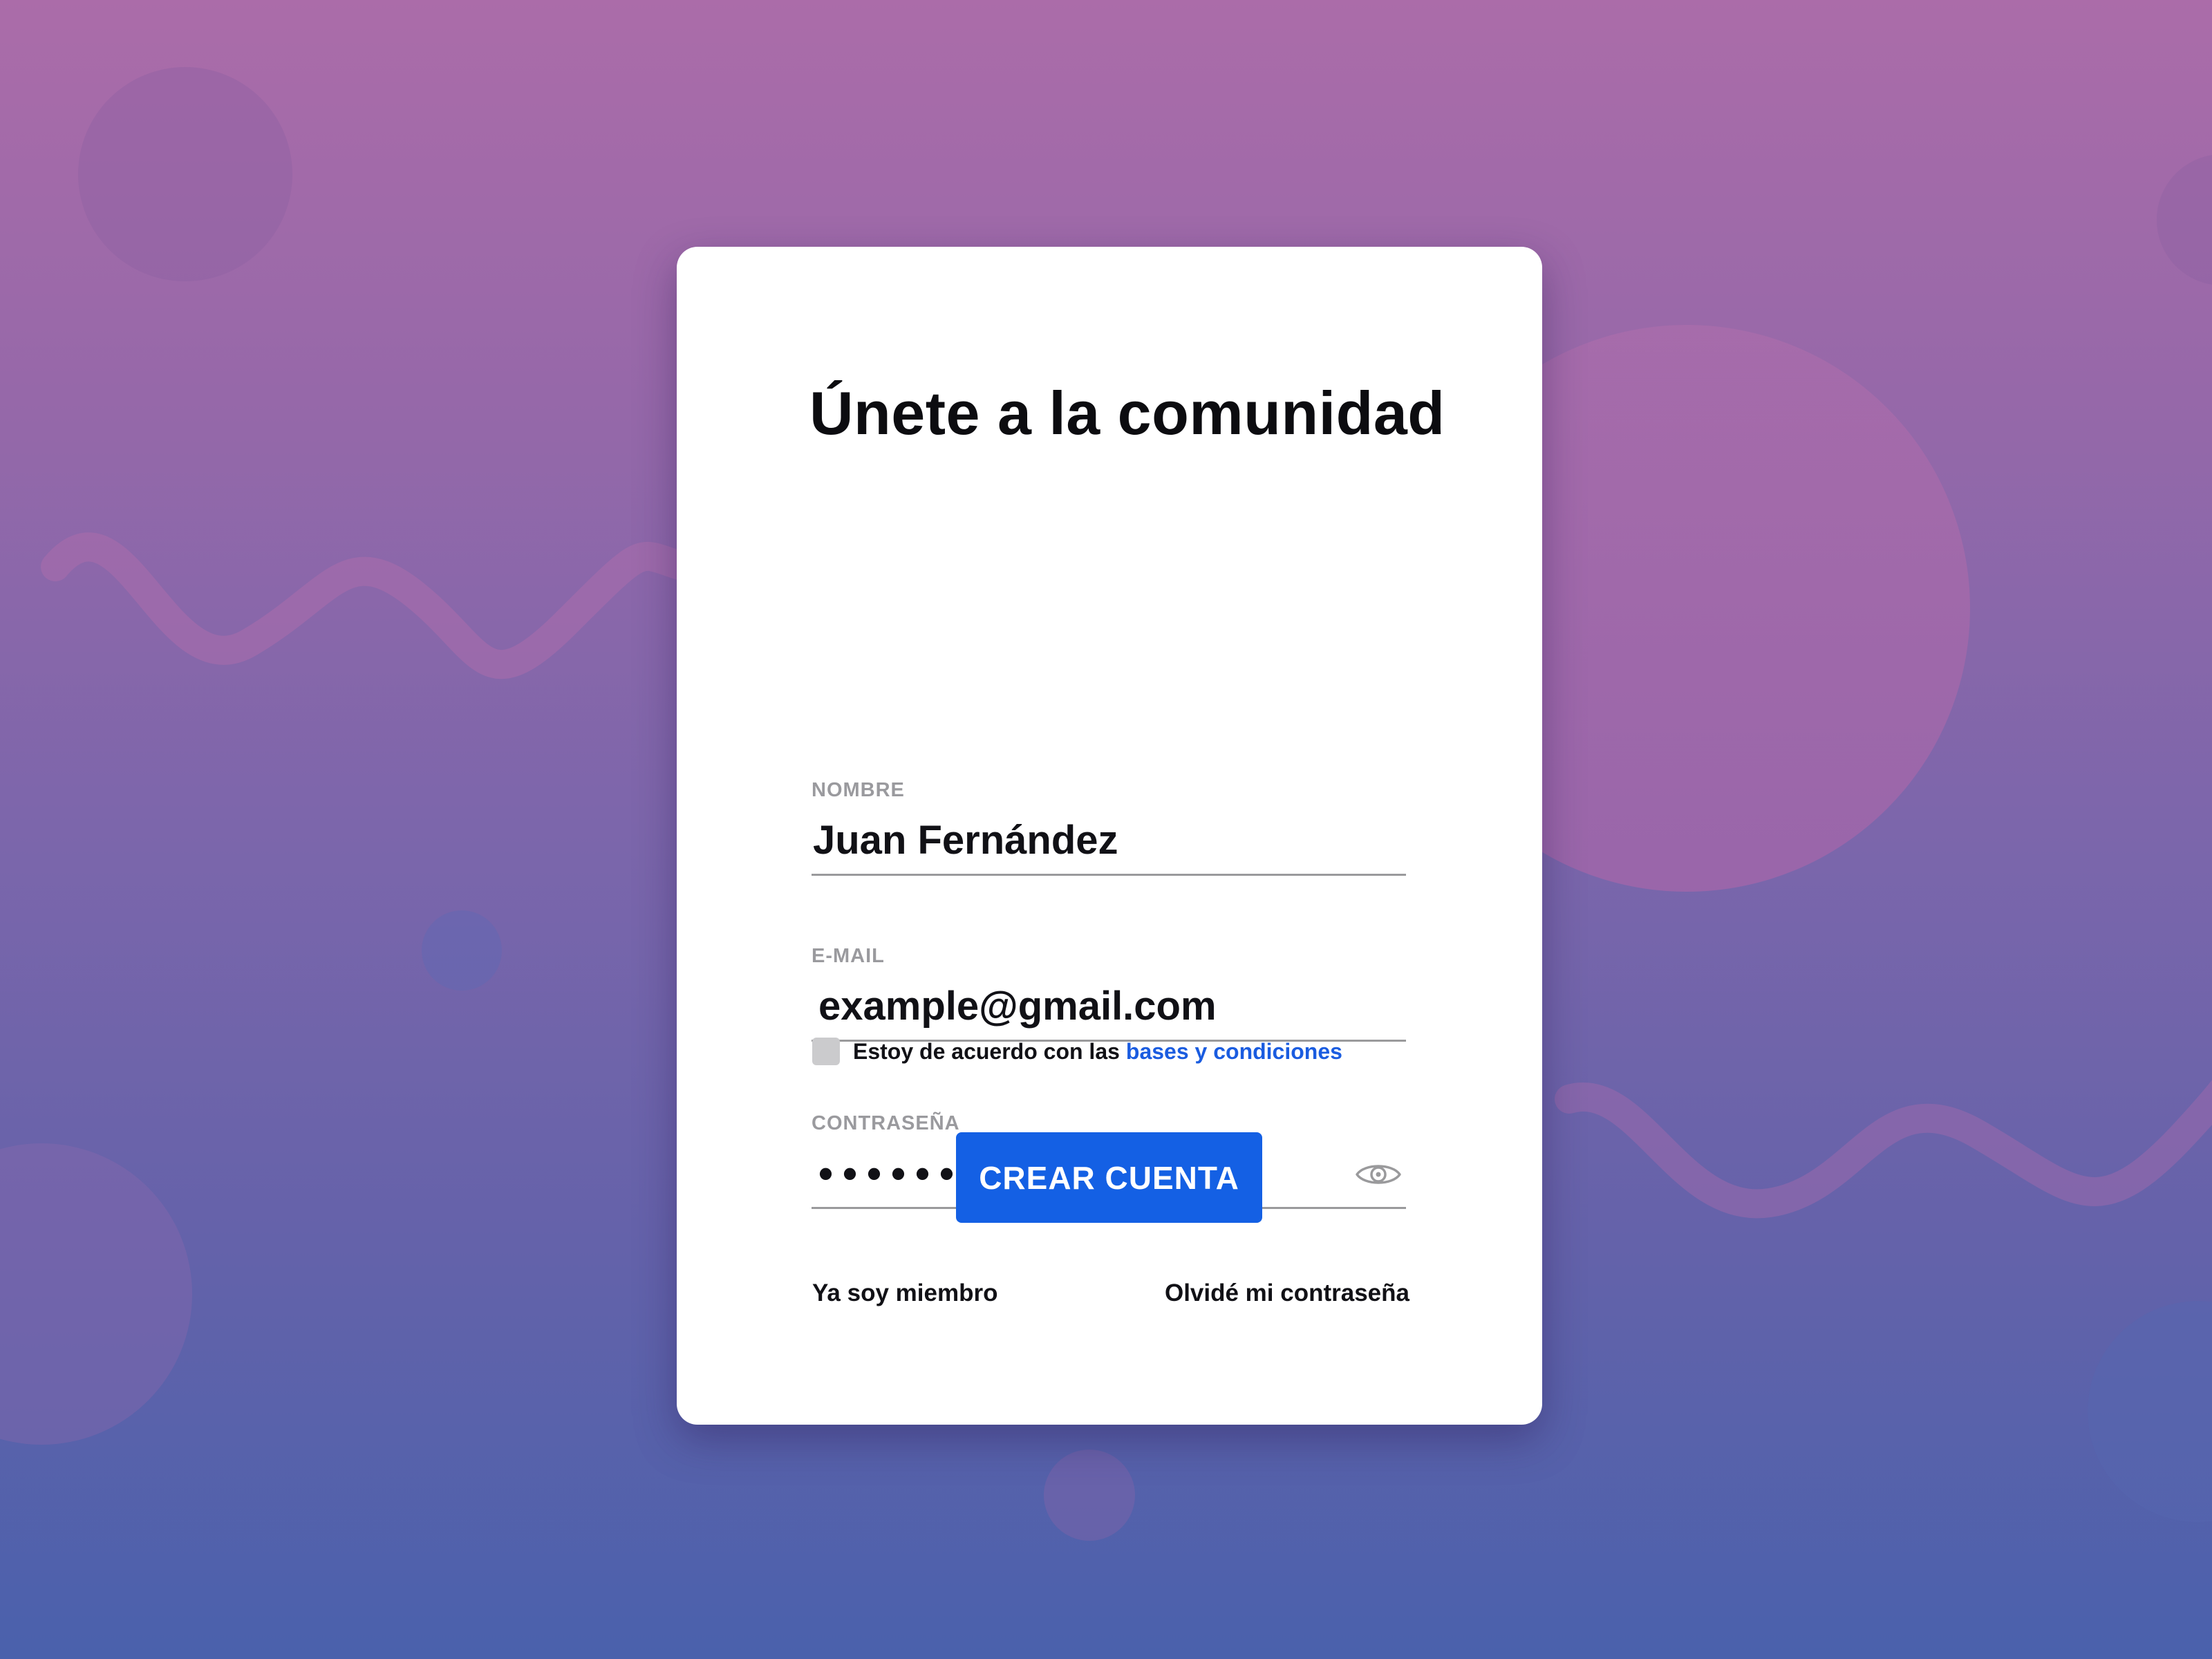 This screenshot has height=1659, width=2212. Describe the element at coordinates (886, 1123) in the screenshot. I see `password-label: CONTRASEÑA` at that location.